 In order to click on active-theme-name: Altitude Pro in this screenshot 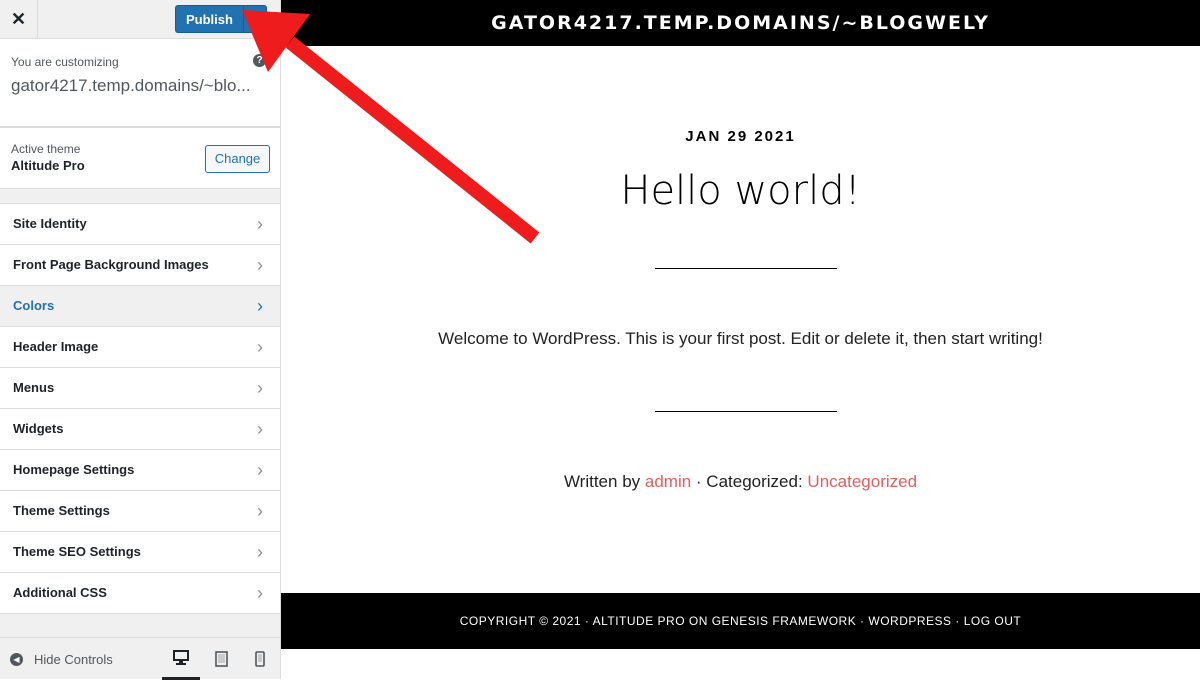, I will do `click(48, 165)`.